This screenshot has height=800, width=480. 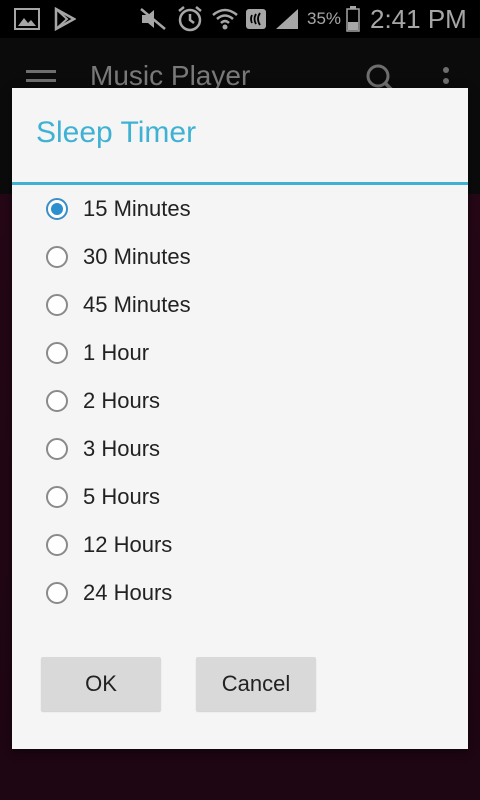 I want to click on option-label: 3 Hours, so click(x=122, y=448).